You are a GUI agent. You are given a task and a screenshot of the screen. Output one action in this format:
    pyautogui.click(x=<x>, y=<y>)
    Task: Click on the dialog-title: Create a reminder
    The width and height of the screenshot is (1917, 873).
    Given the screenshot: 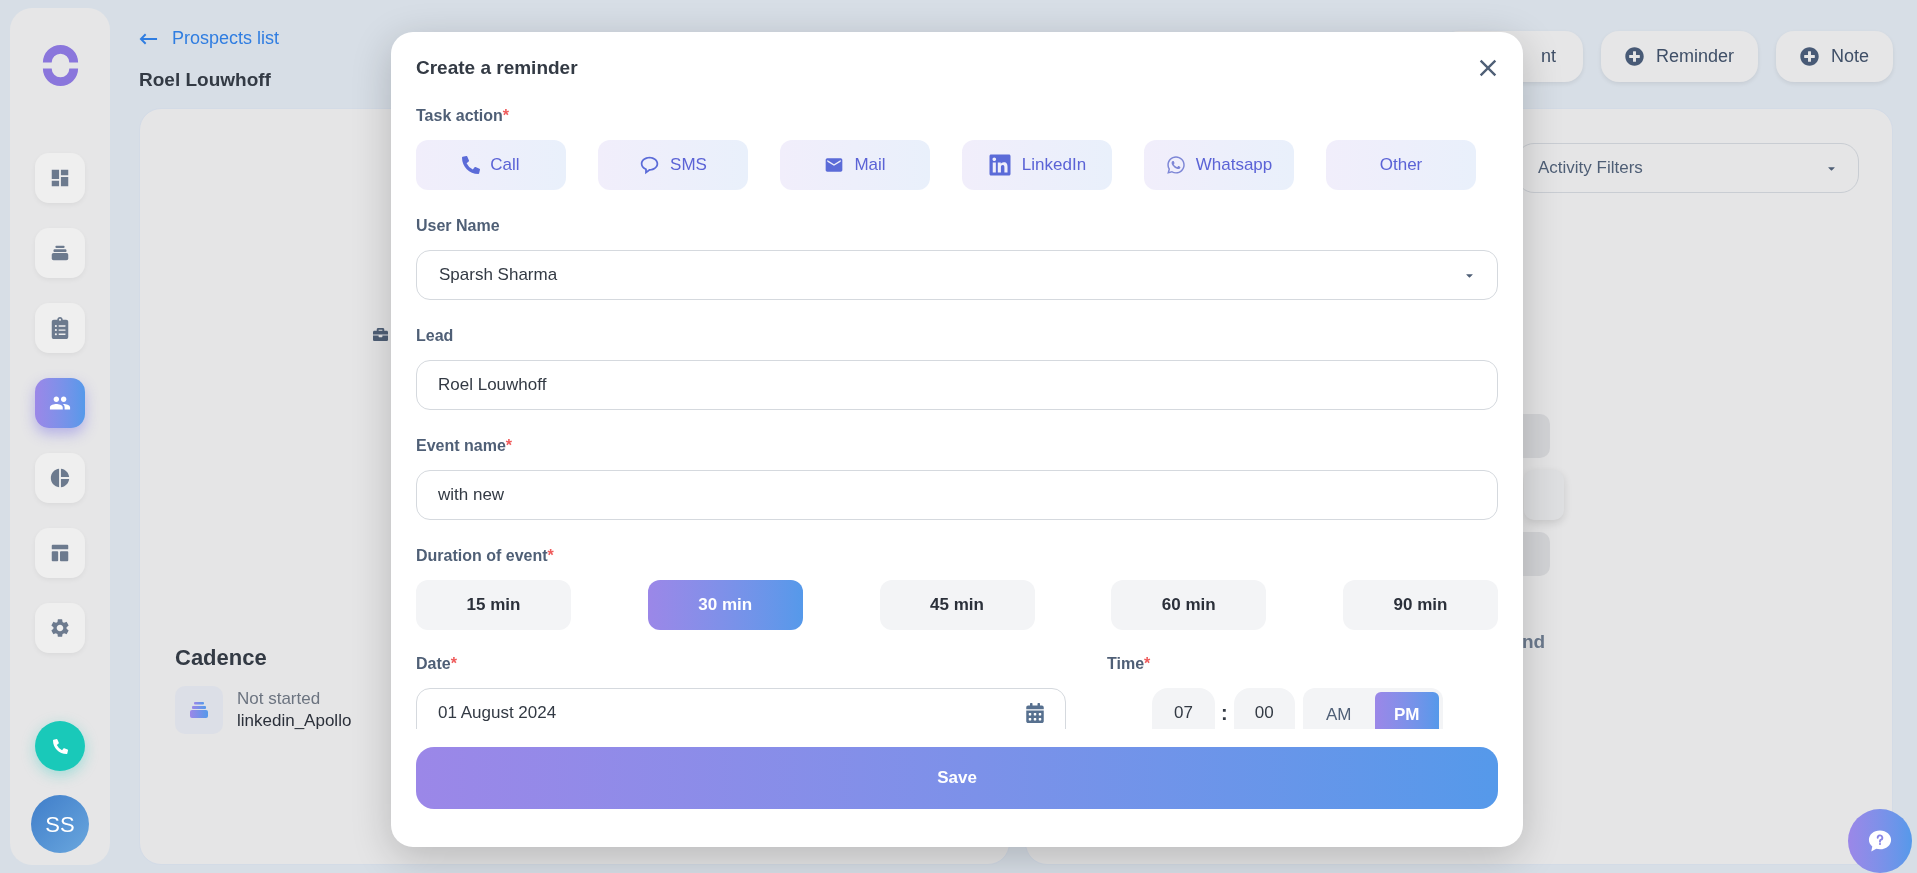 What is the action you would take?
    pyautogui.click(x=497, y=67)
    